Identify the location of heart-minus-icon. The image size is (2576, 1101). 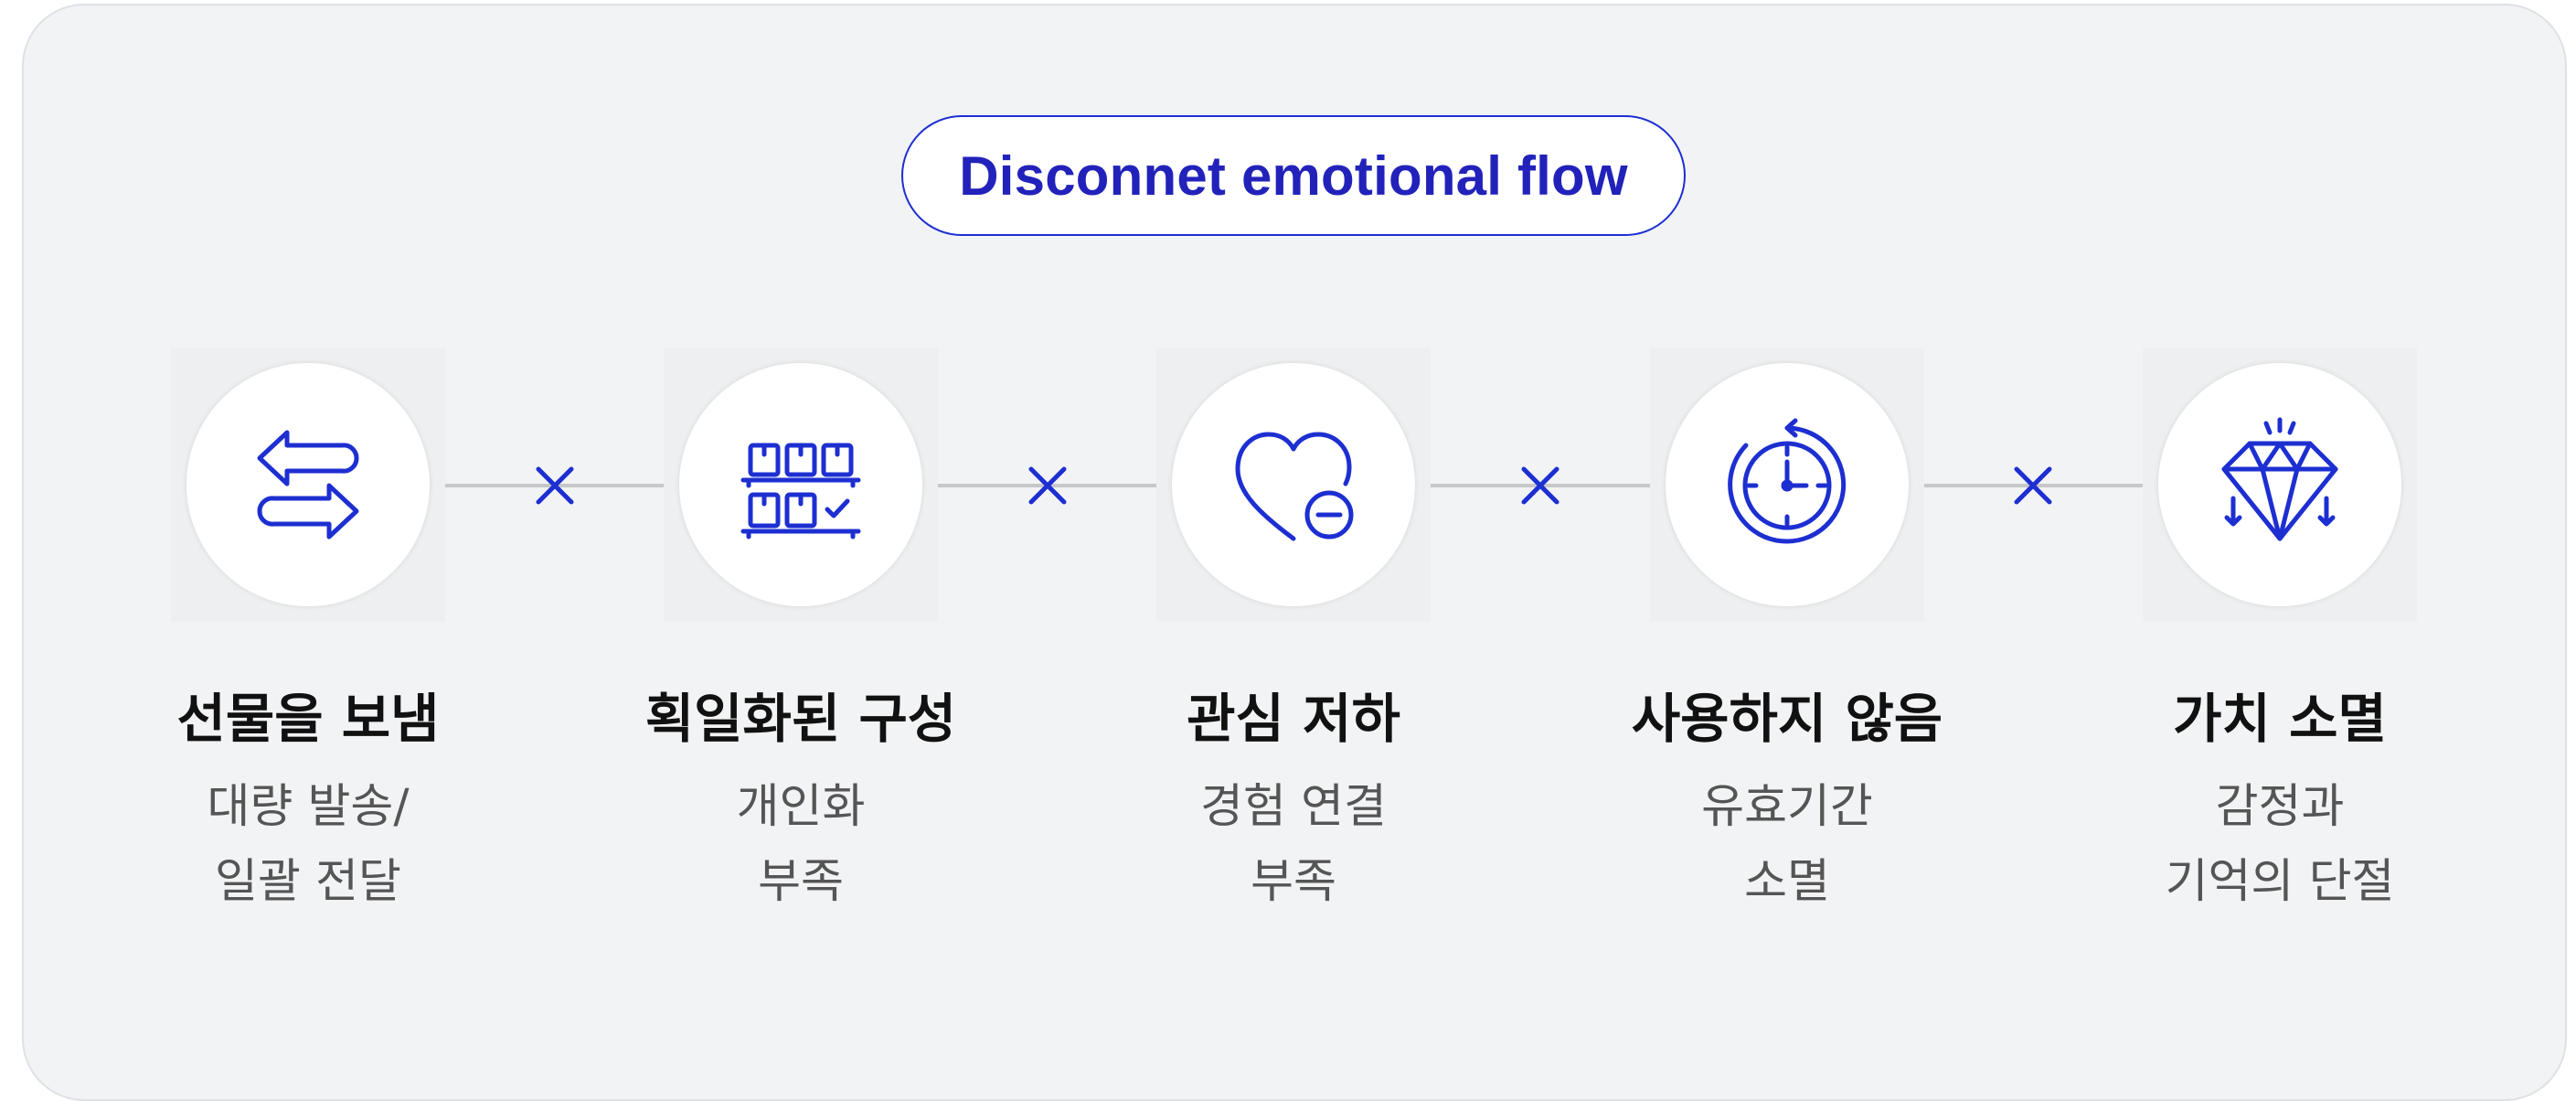
(1294, 487).